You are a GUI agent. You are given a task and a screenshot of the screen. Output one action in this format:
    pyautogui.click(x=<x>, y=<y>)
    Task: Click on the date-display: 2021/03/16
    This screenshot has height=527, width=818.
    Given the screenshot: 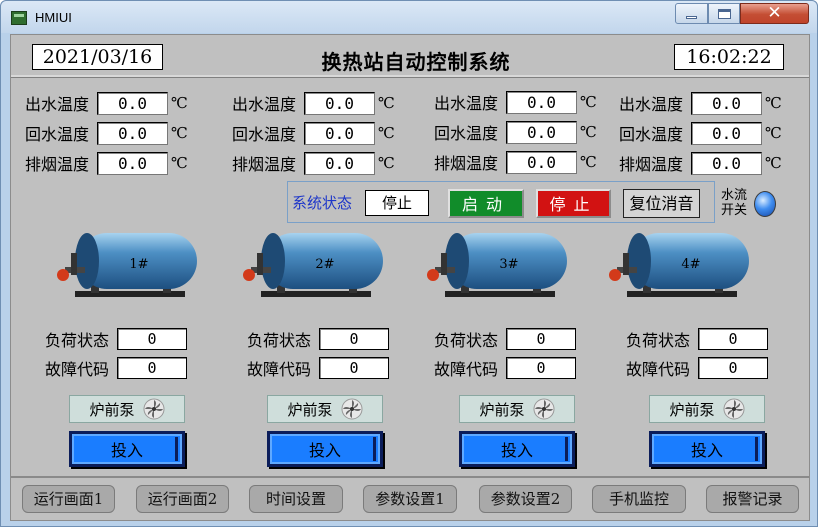 What is the action you would take?
    pyautogui.click(x=97, y=57)
    